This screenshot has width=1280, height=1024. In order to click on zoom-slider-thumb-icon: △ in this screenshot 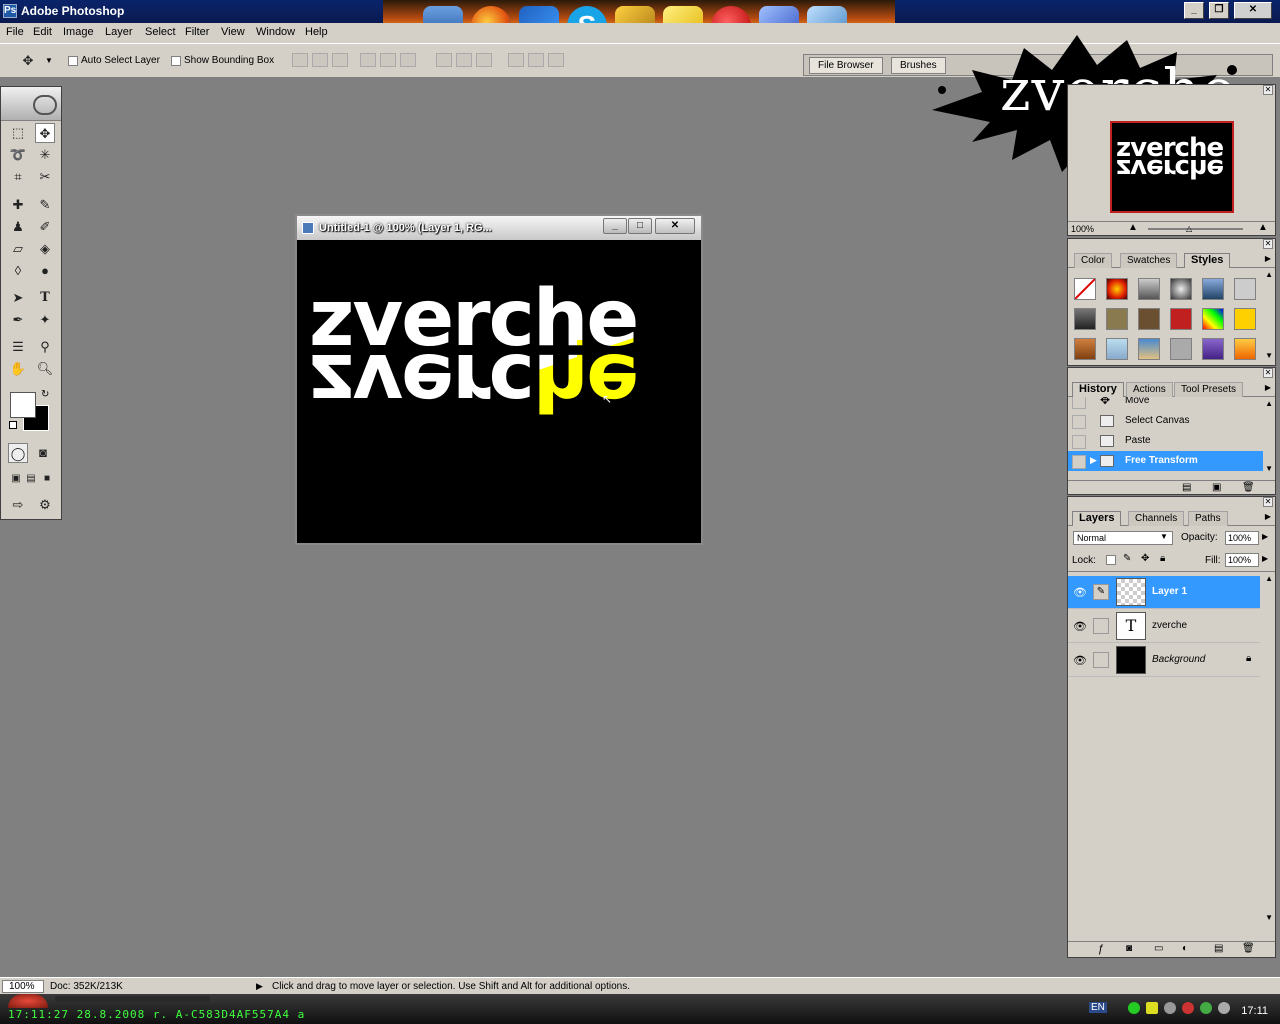, I will do `click(1189, 228)`.